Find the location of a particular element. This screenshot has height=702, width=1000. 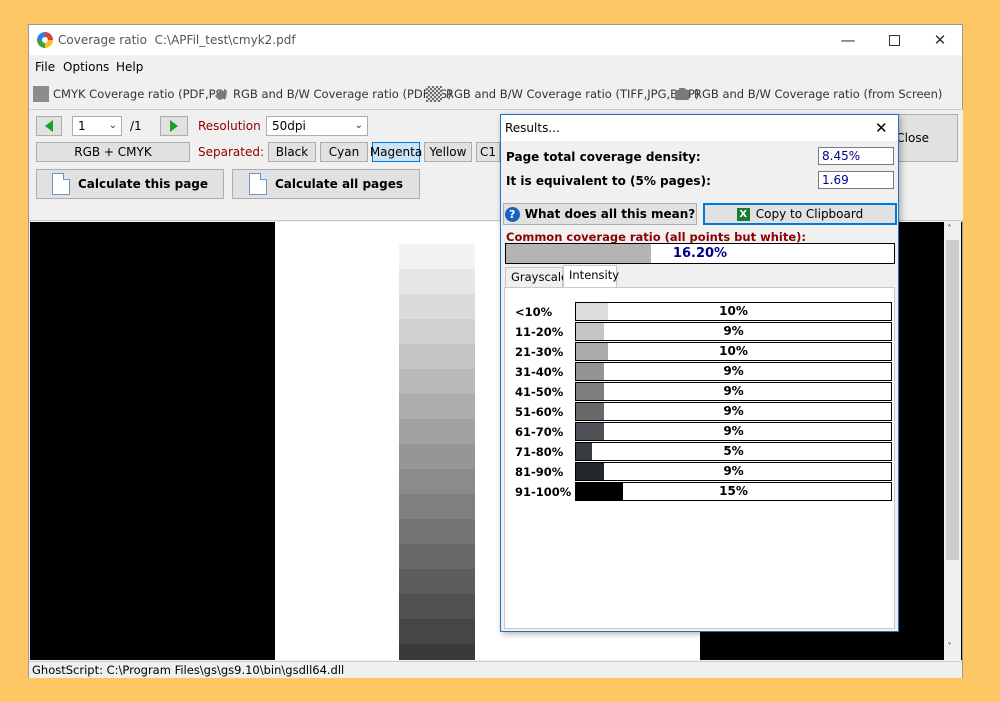

vertical-scrollbar: ˄ ˅ is located at coordinates (952, 441).